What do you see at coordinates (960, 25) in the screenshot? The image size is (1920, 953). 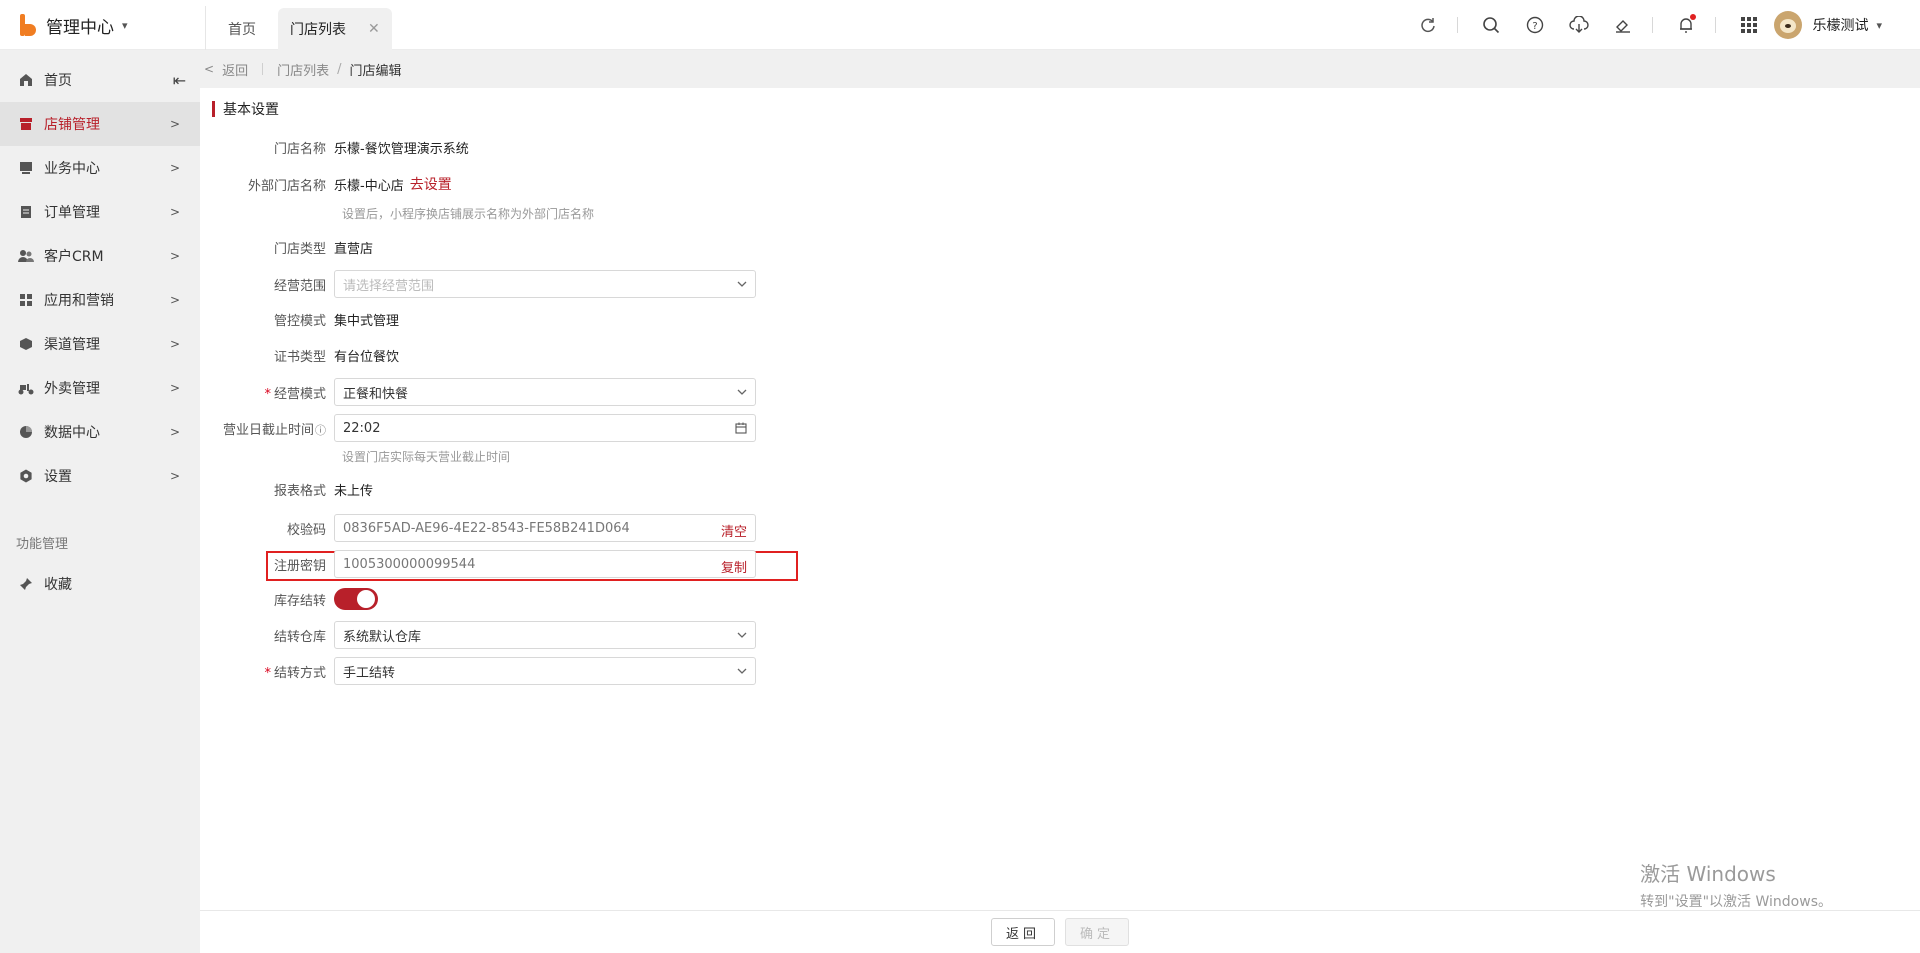 I see `top-bar: 管理中心 ▾ 首页 门店列表 ✕ ? 乐檬测试 ▾` at bounding box center [960, 25].